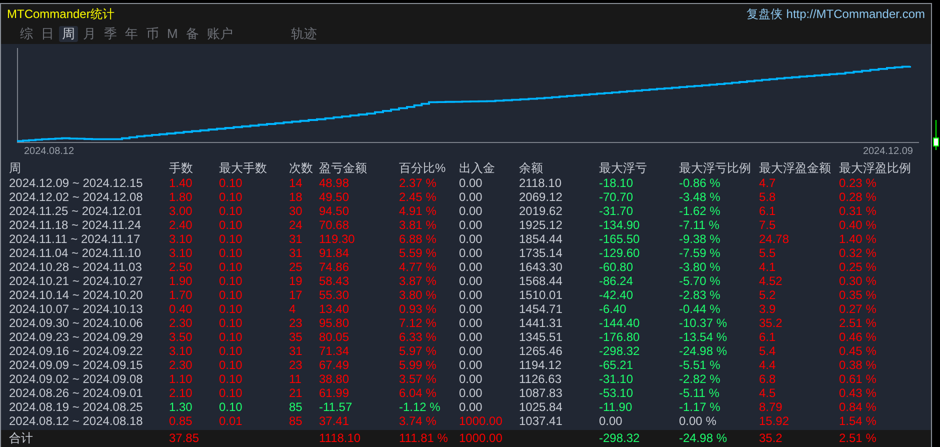 The image size is (940, 447). I want to click on table-cell-text: 30, so click(296, 211).